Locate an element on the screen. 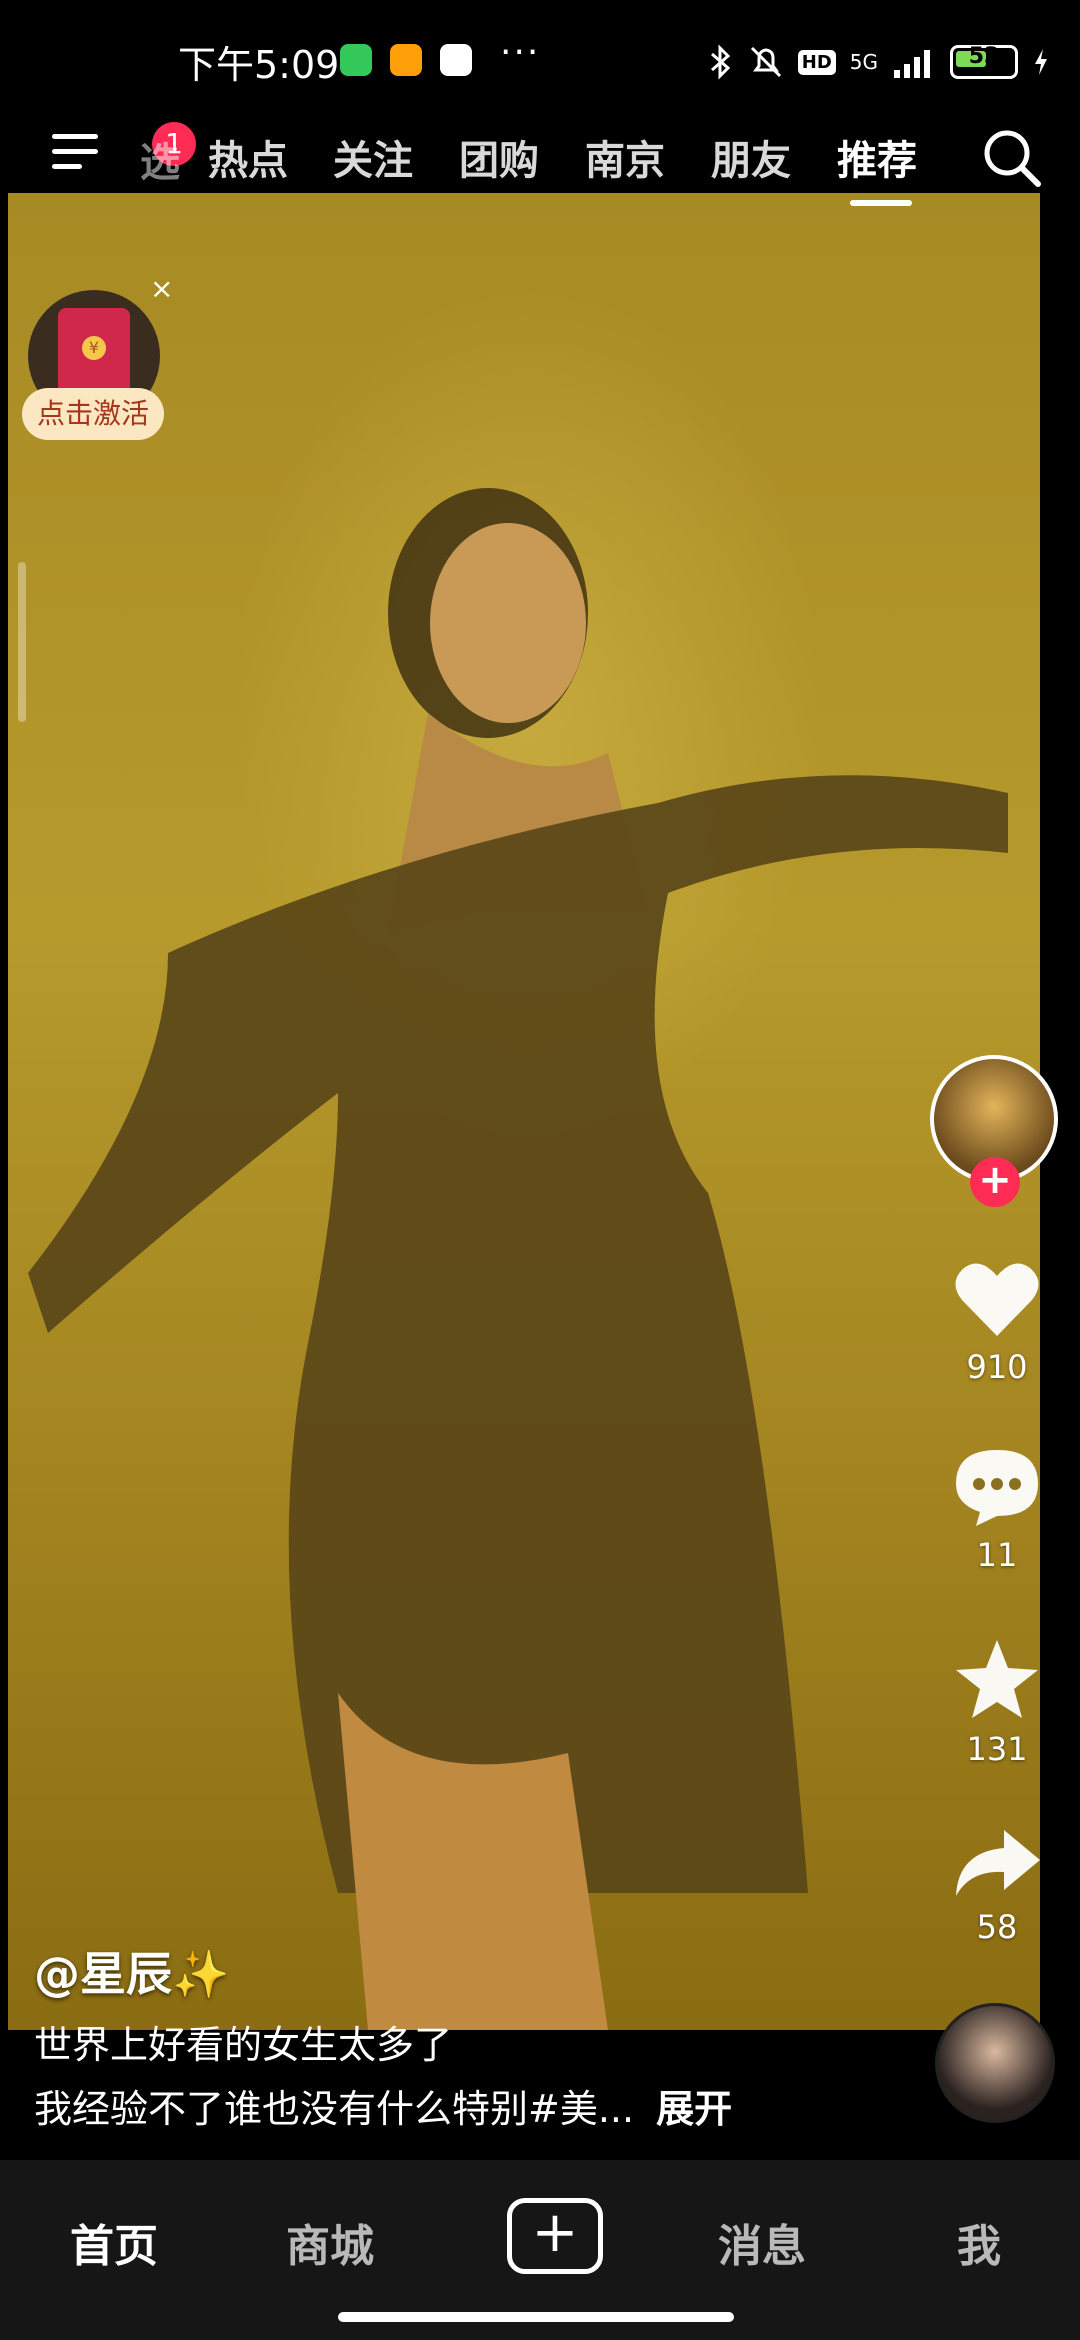 This screenshot has width=1080, height=2340. tab-recommended: 推荐 is located at coordinates (877, 157).